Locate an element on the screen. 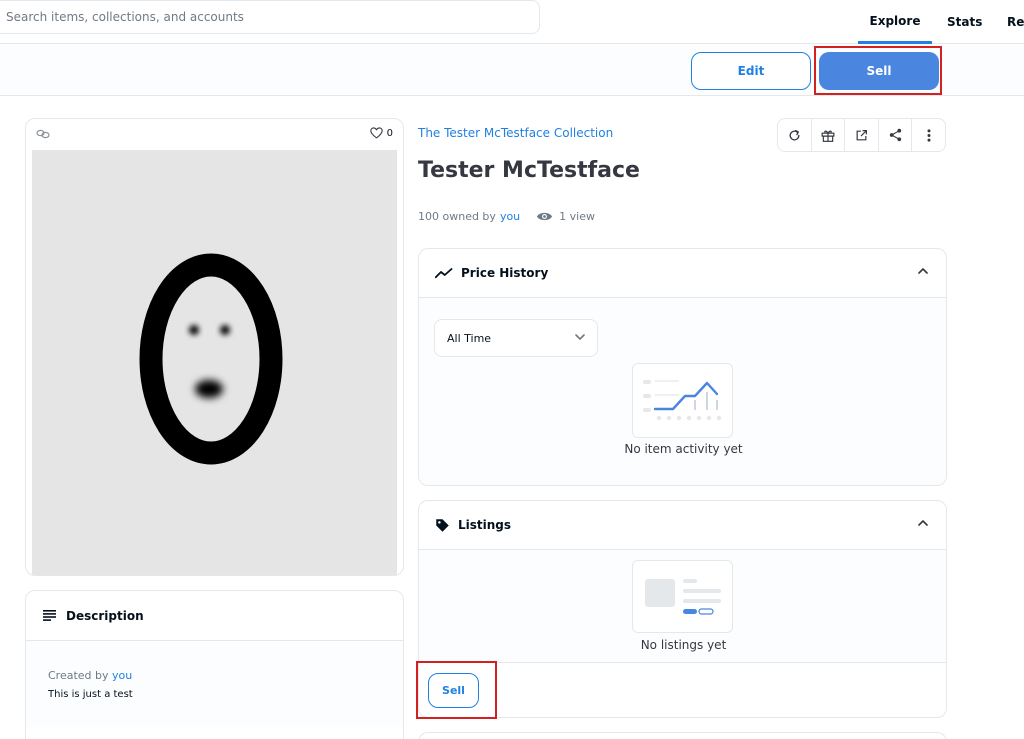  gift-icon is located at coordinates (828, 136).